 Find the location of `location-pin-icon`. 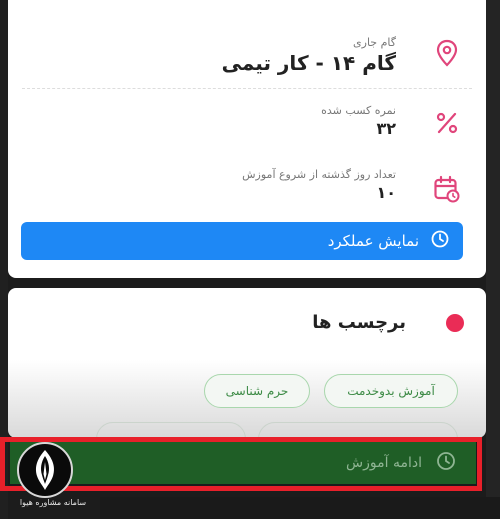

location-pin-icon is located at coordinates (447, 53).